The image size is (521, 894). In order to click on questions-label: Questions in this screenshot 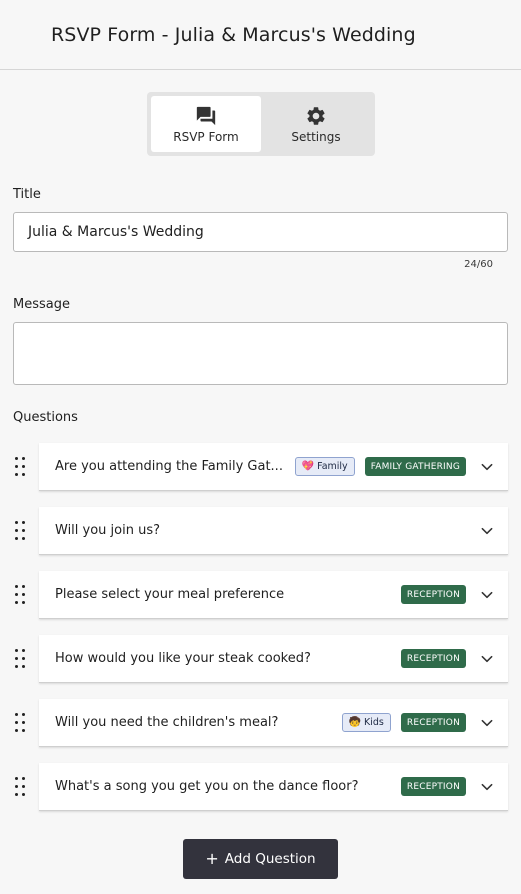, I will do `click(45, 417)`.